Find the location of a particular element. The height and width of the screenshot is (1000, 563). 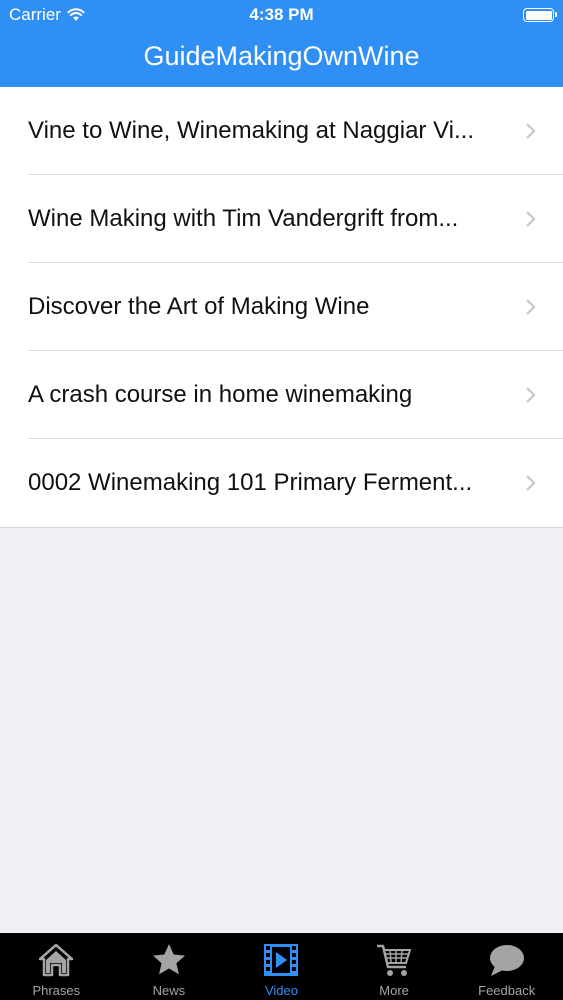

list-item: Discover the Art of Making Wine is located at coordinates (281, 307).